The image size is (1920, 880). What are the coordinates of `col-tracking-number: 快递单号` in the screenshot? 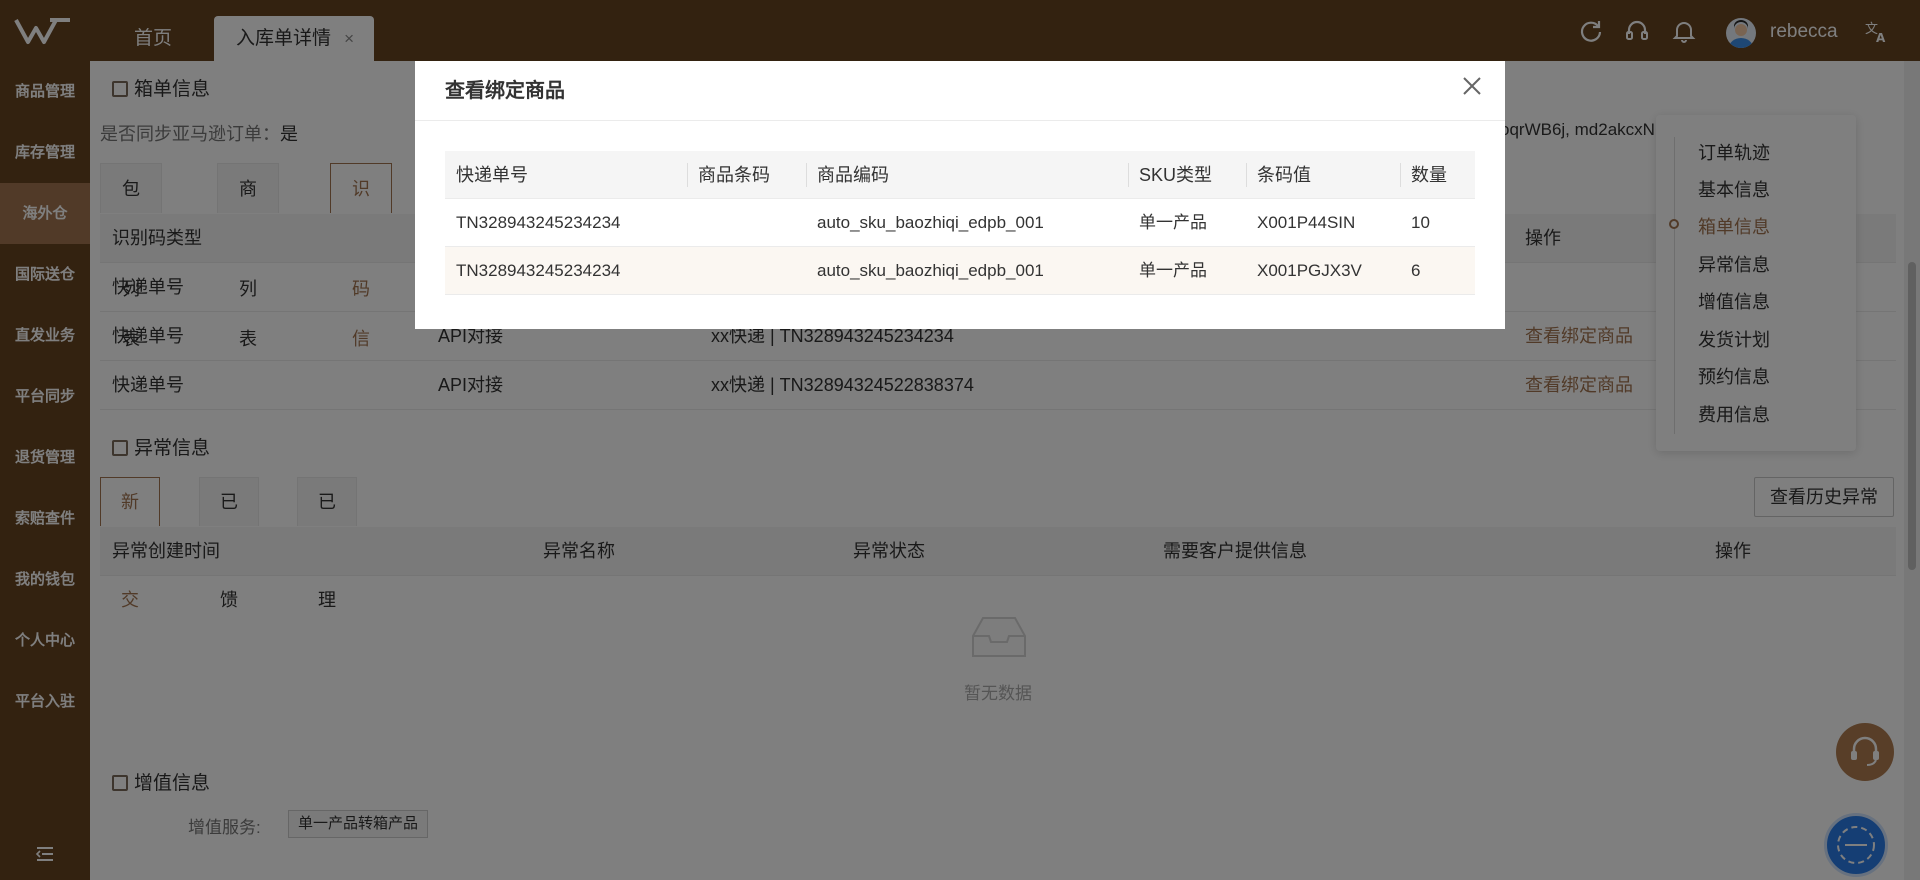 It's located at (492, 175).